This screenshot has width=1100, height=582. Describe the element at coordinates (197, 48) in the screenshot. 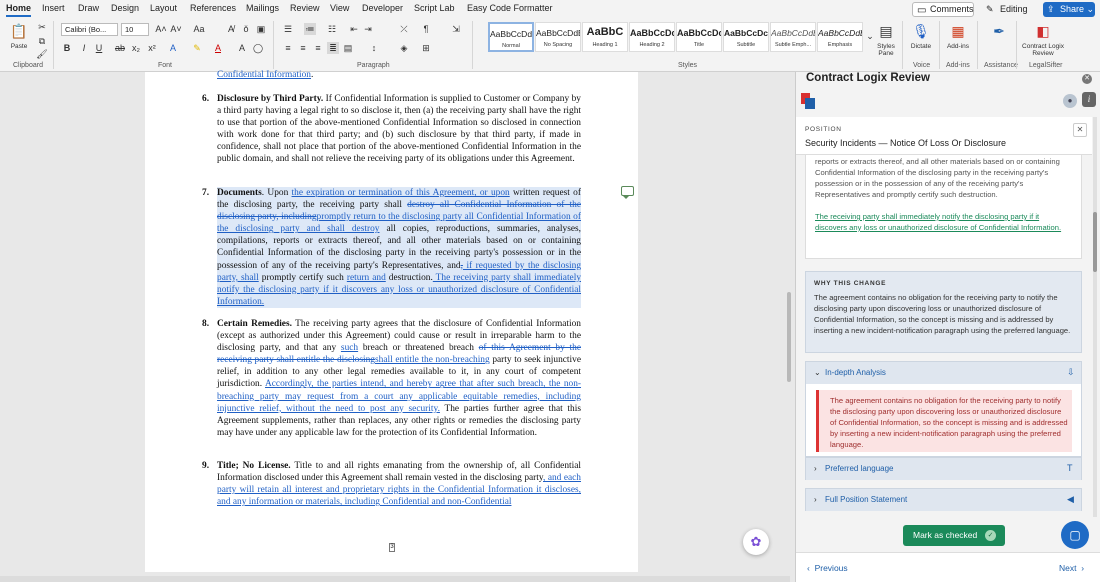

I see `highlight-icon: ✎` at that location.